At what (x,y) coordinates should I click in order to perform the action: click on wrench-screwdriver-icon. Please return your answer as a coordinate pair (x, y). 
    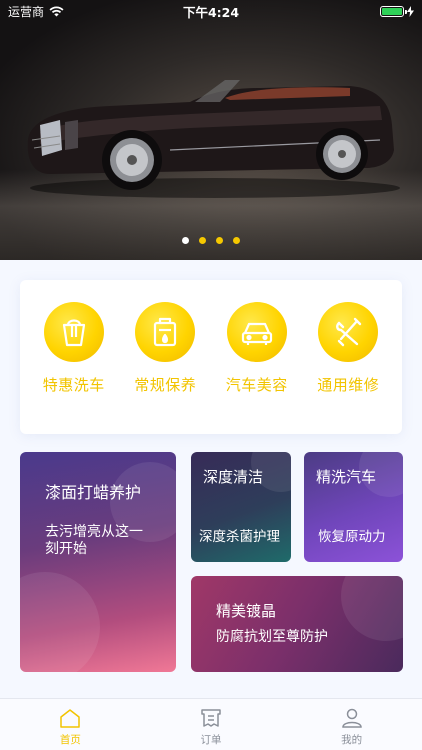
    Looking at the image, I should click on (348, 332).